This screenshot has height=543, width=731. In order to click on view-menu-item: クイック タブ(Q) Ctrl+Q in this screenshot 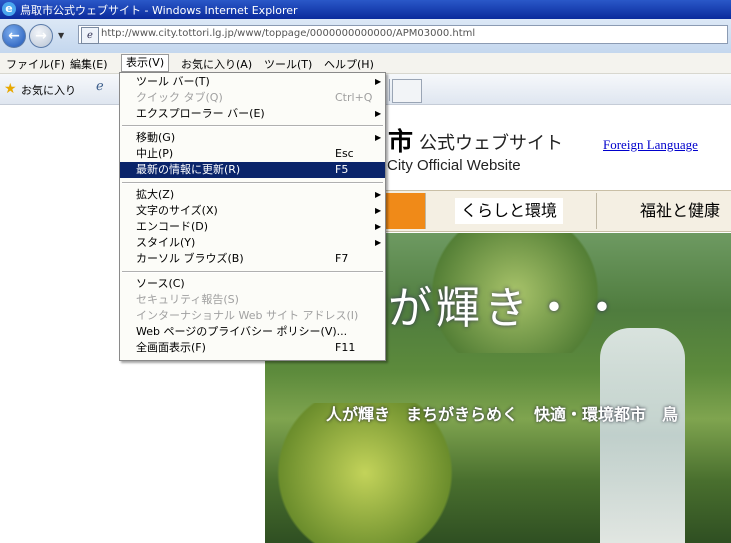, I will do `click(252, 98)`.